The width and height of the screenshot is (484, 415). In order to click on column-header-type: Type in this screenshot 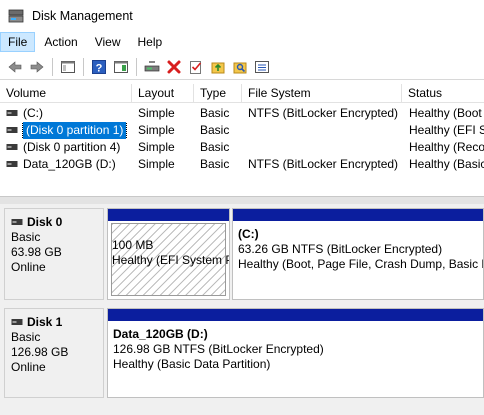, I will do `click(218, 93)`.